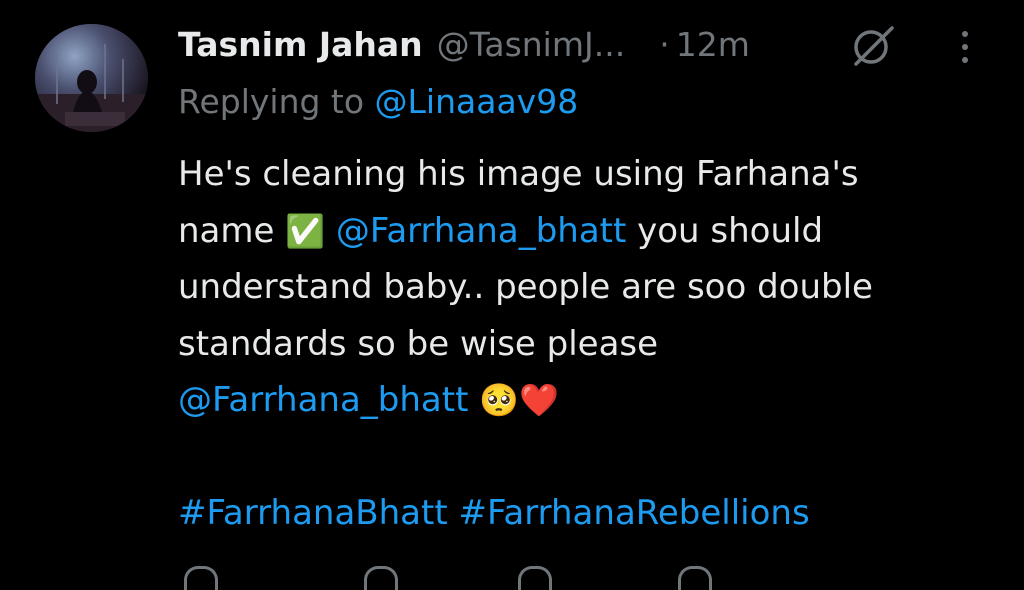 Image resolution: width=1024 pixels, height=590 pixels. I want to click on tweet-line-5: @Farrhana_bhatt 🥺❤️, so click(588, 400).